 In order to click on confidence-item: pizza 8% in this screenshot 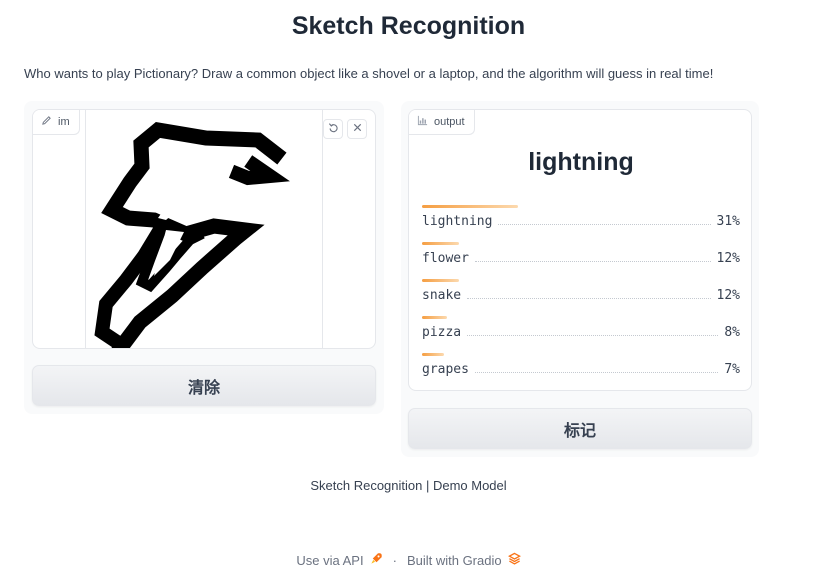, I will do `click(581, 334)`.